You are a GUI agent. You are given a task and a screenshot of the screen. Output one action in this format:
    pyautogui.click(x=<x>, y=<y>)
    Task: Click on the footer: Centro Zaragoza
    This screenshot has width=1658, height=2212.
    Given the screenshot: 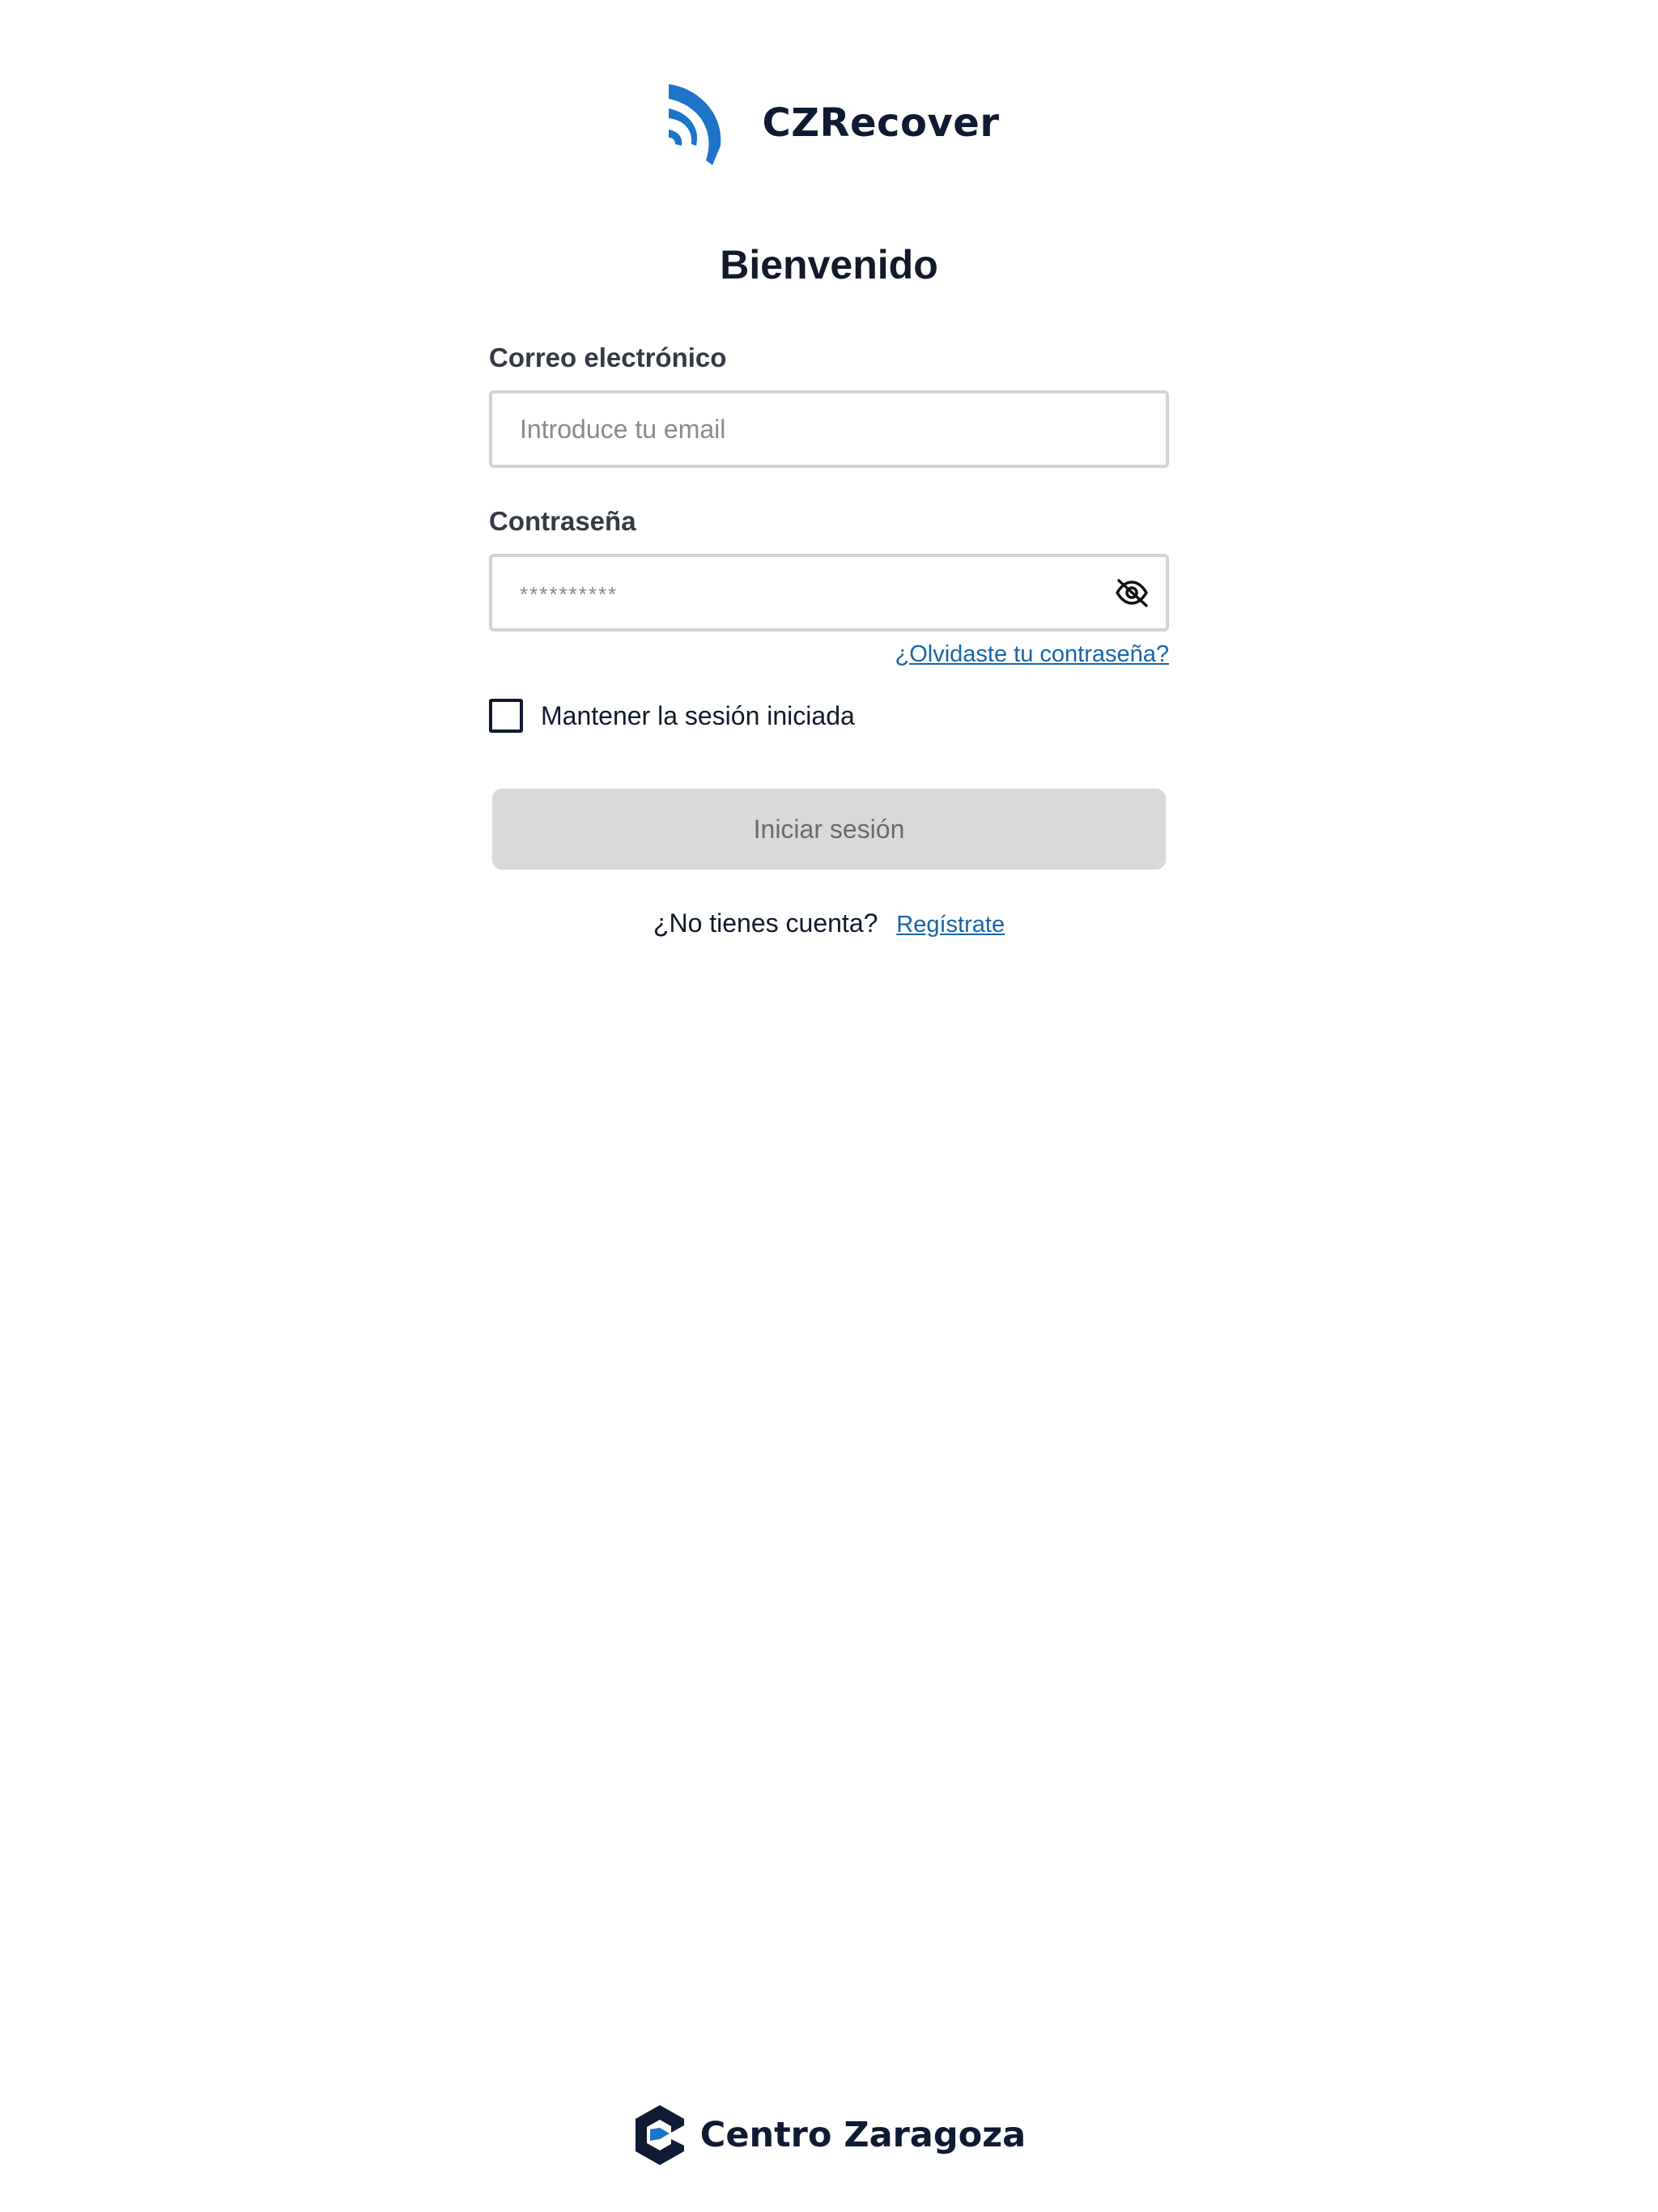 What is the action you would take?
    pyautogui.click(x=829, y=2135)
    